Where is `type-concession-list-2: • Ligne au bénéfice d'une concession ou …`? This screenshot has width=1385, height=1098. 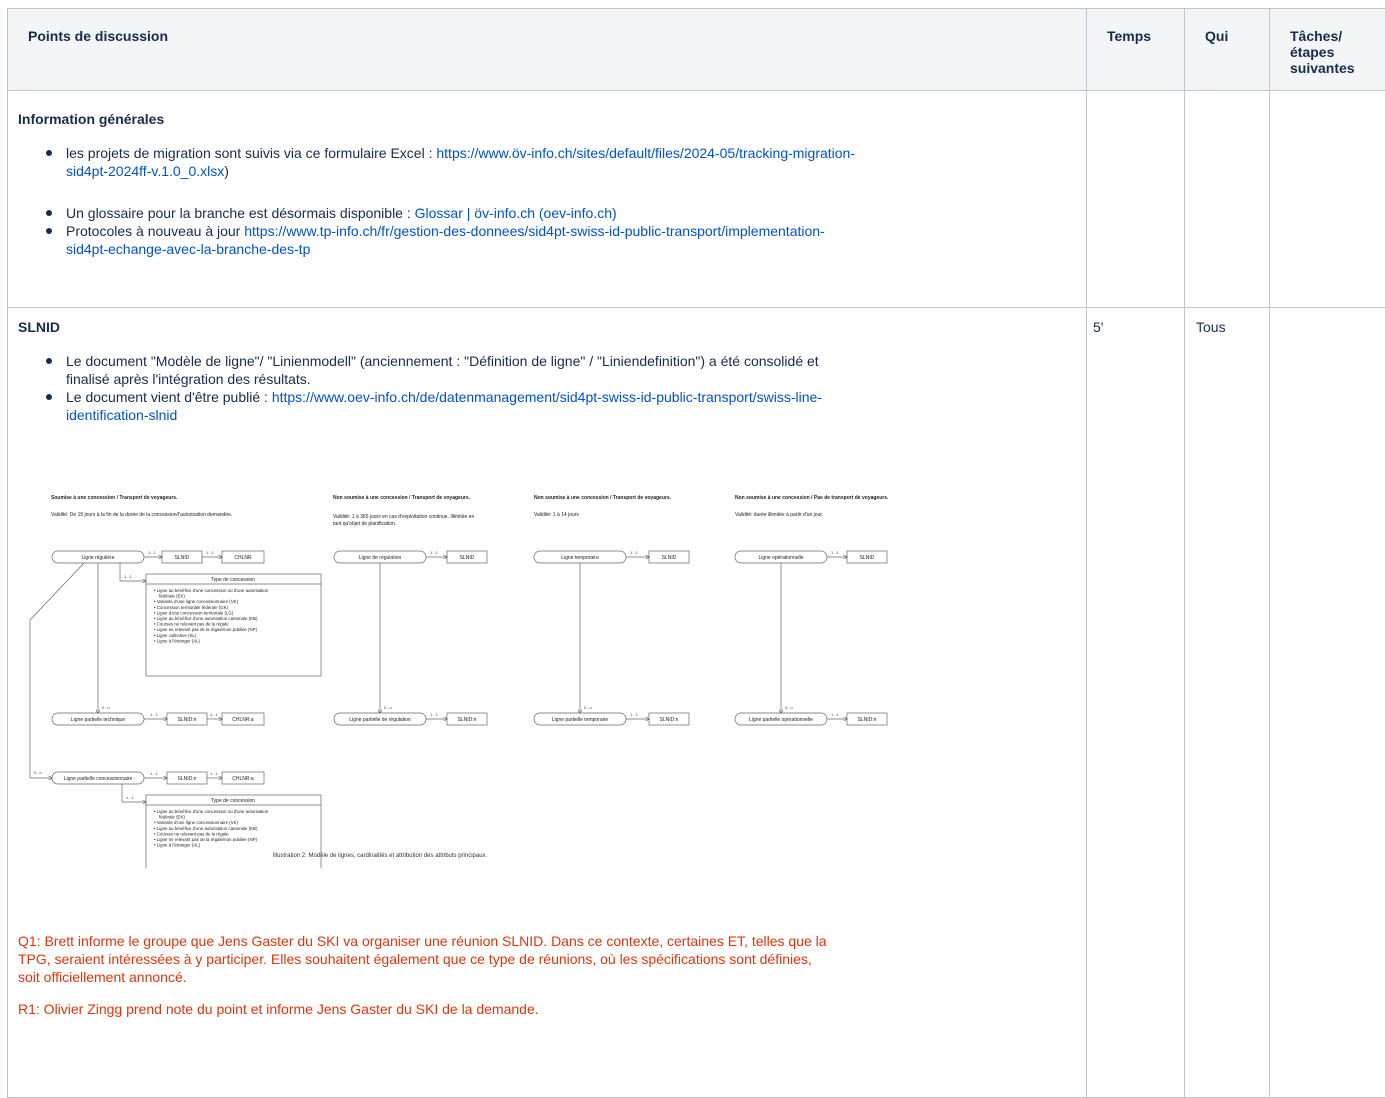 type-concession-list-2: • Ligne au bénéfice d'une concession ou … is located at coordinates (211, 828).